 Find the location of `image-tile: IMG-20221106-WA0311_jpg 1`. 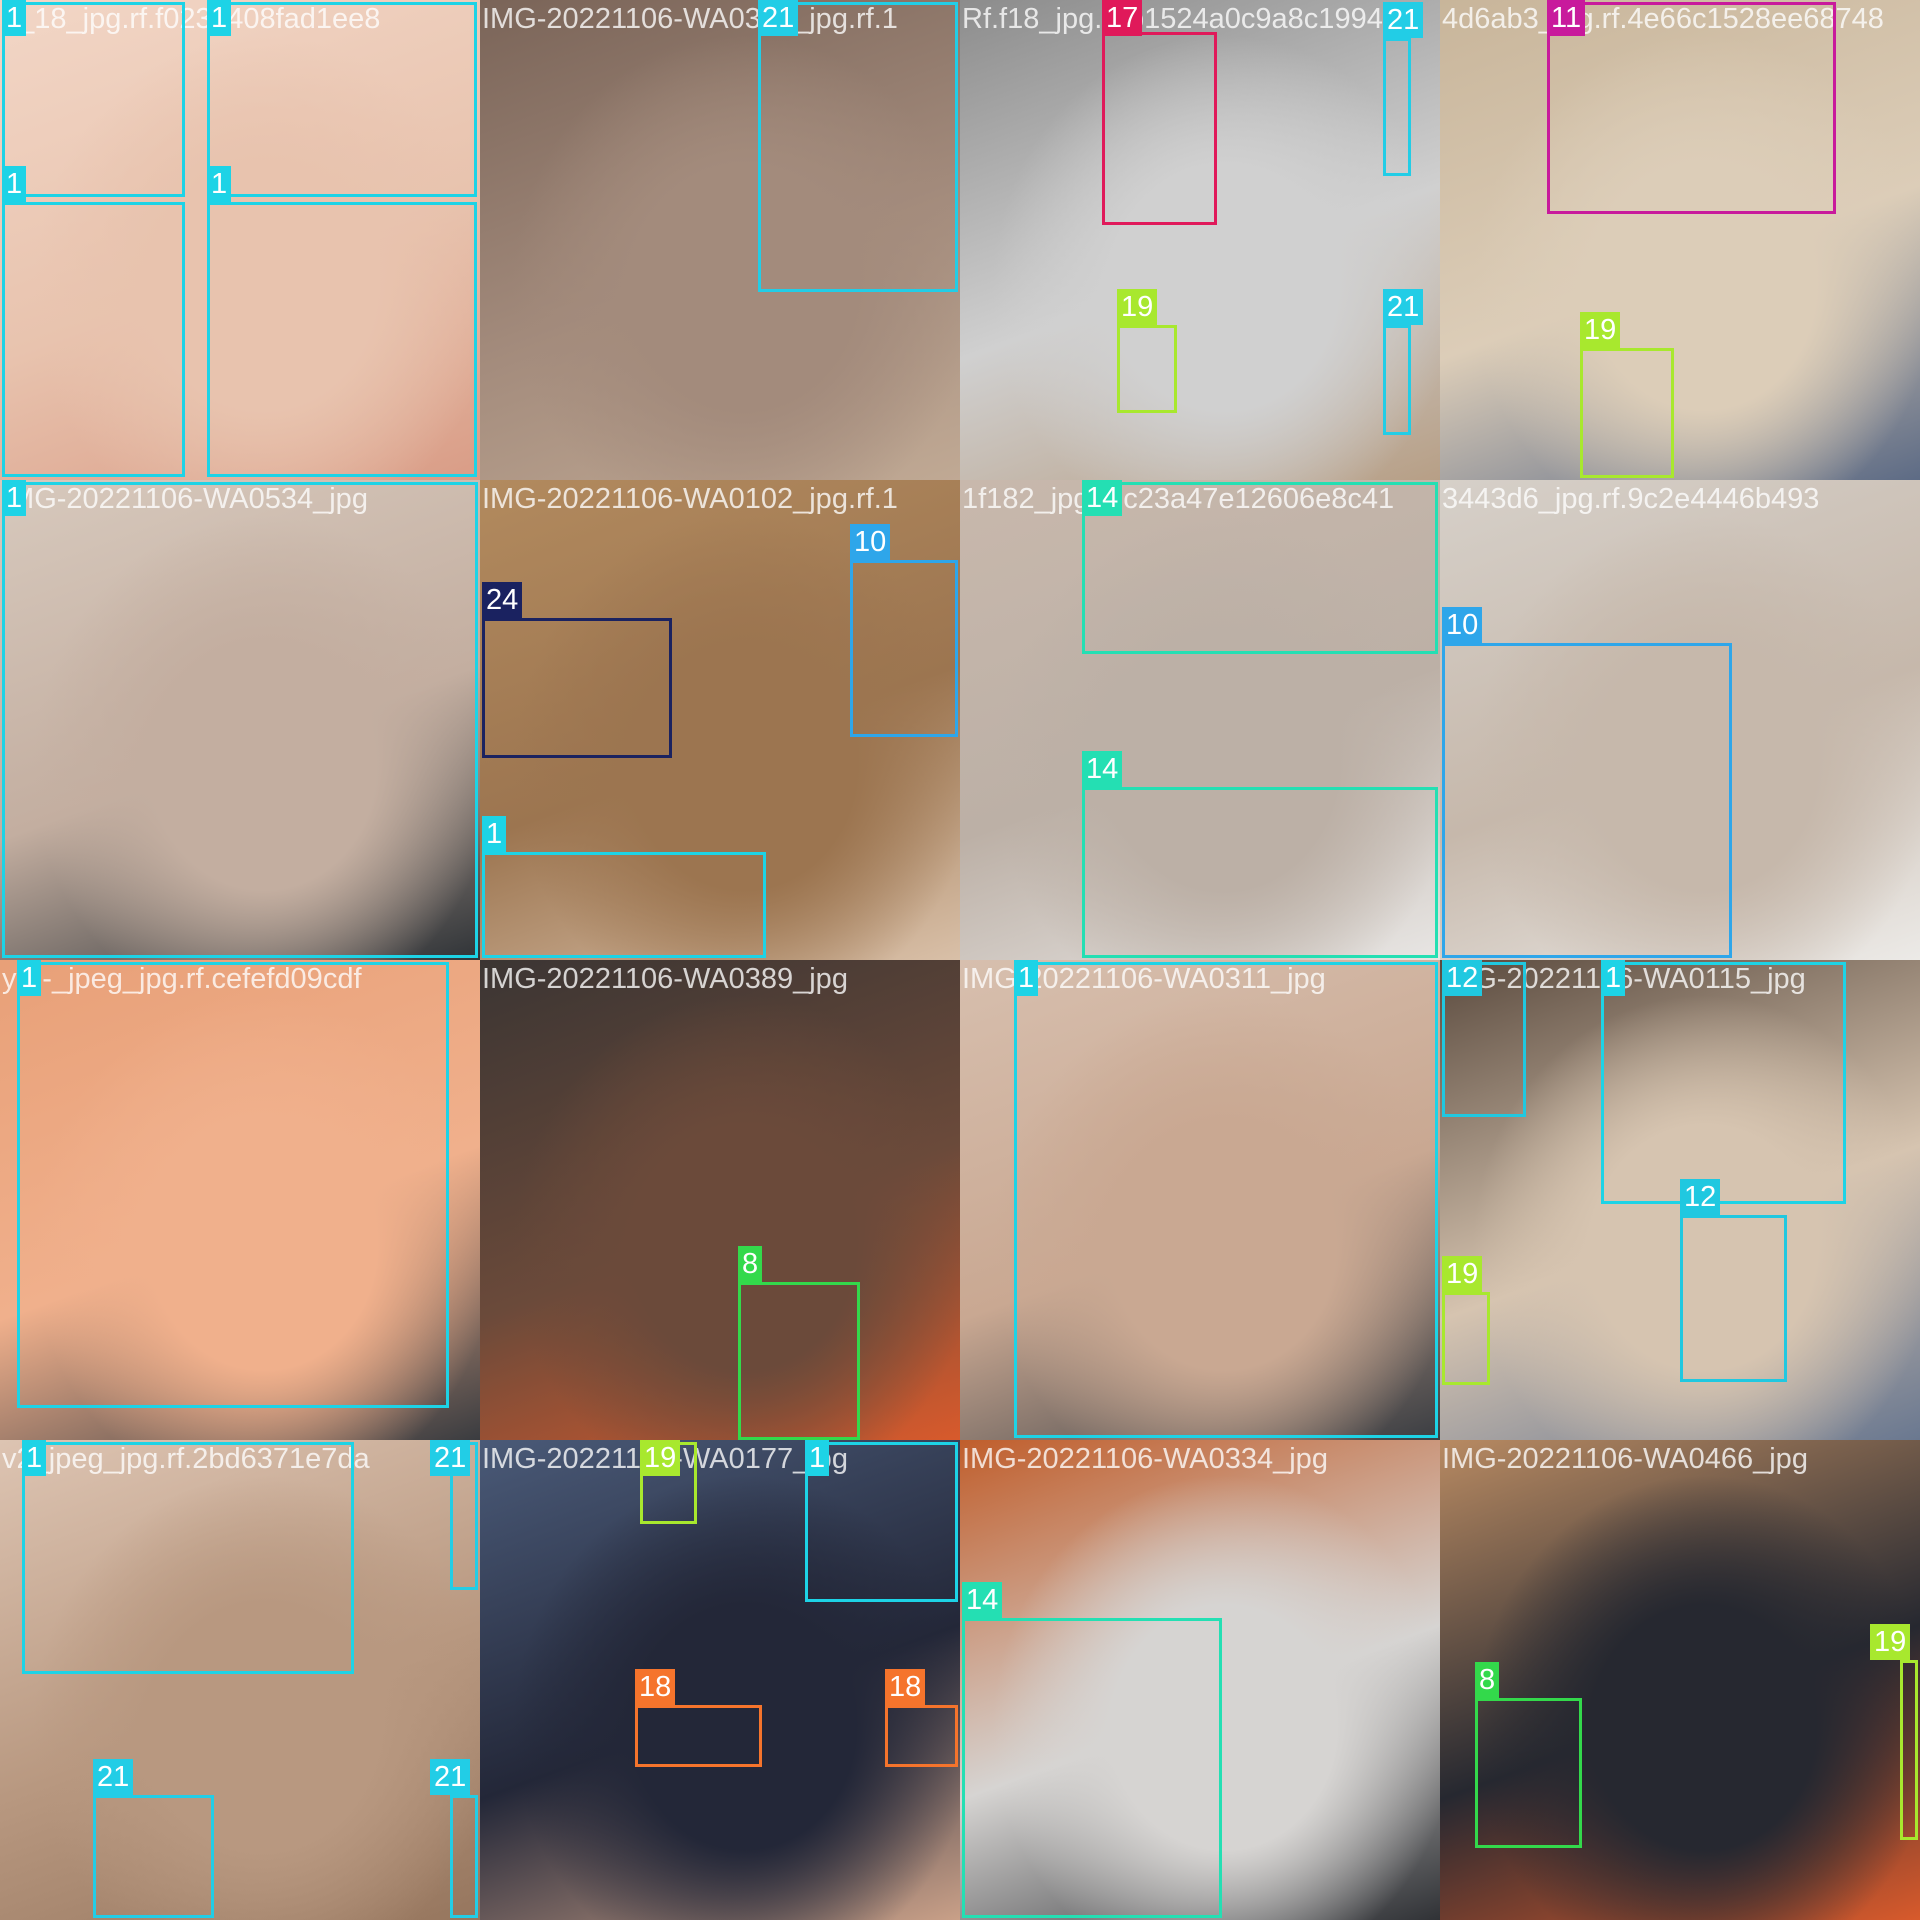

image-tile: IMG-20221106-WA0311_jpg 1 is located at coordinates (1200, 1200).